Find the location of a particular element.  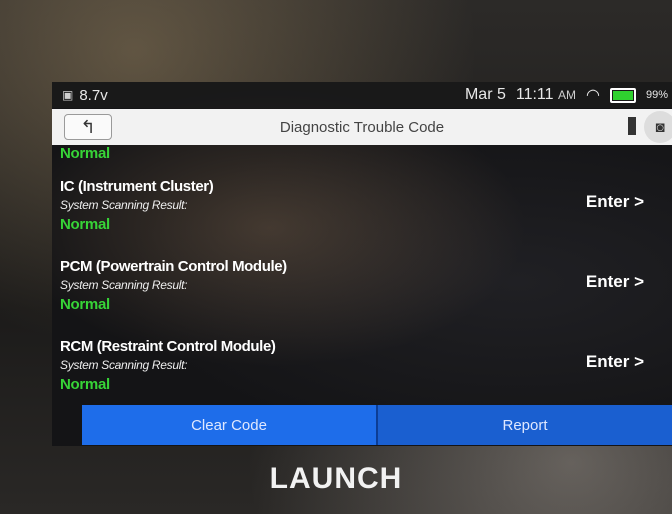

document-icon is located at coordinates (632, 126).